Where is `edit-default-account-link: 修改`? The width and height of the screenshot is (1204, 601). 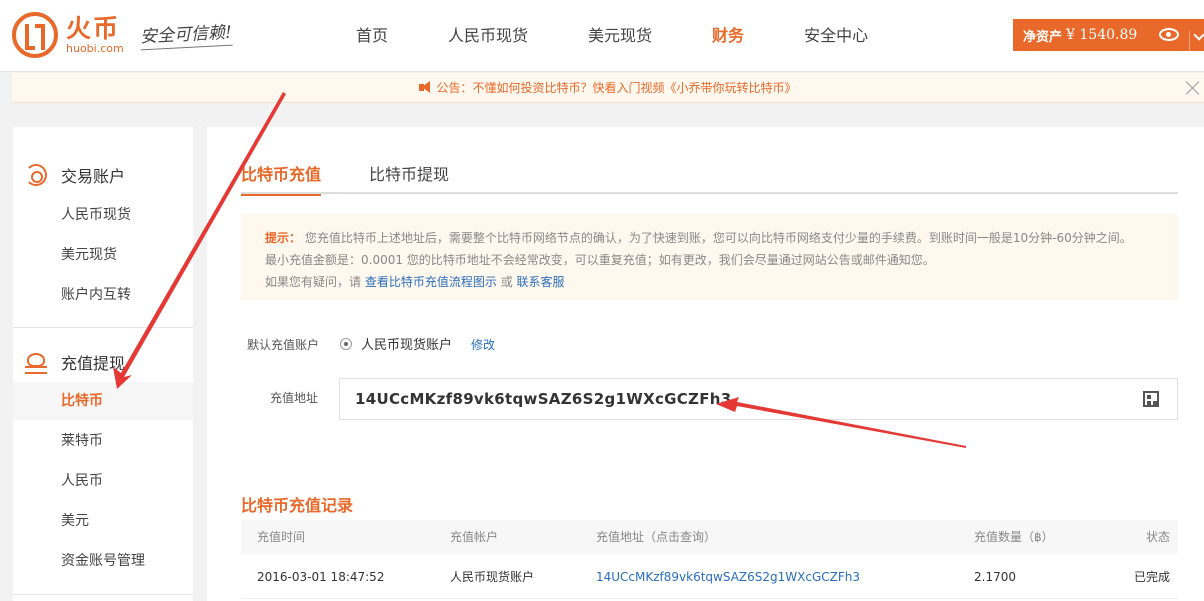
edit-default-account-link: 修改 is located at coordinates (483, 344).